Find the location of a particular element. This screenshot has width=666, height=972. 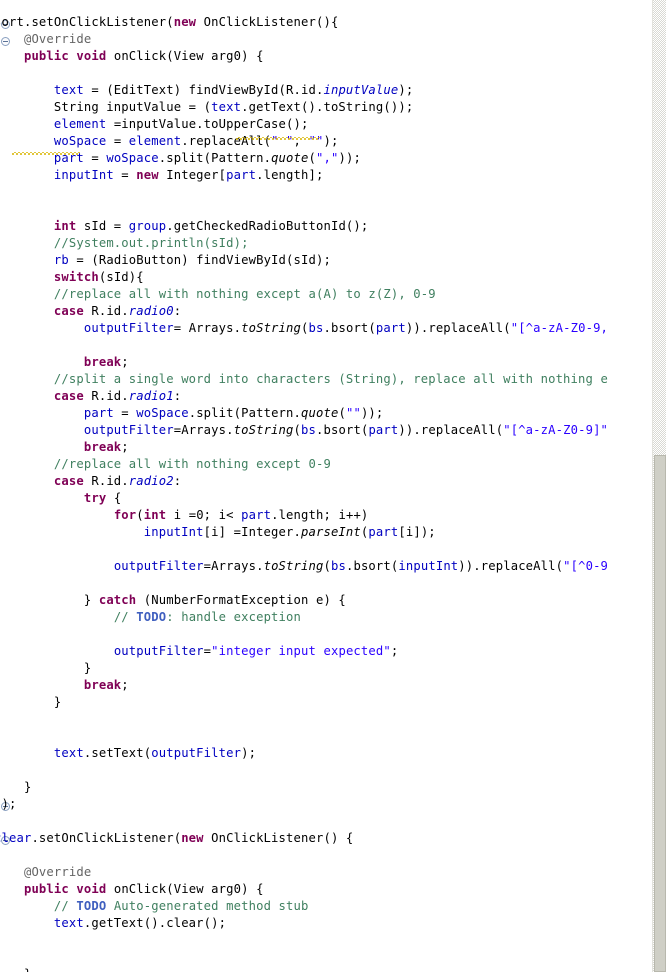

code-line: case R.id.radio2: is located at coordinates (304, 481).